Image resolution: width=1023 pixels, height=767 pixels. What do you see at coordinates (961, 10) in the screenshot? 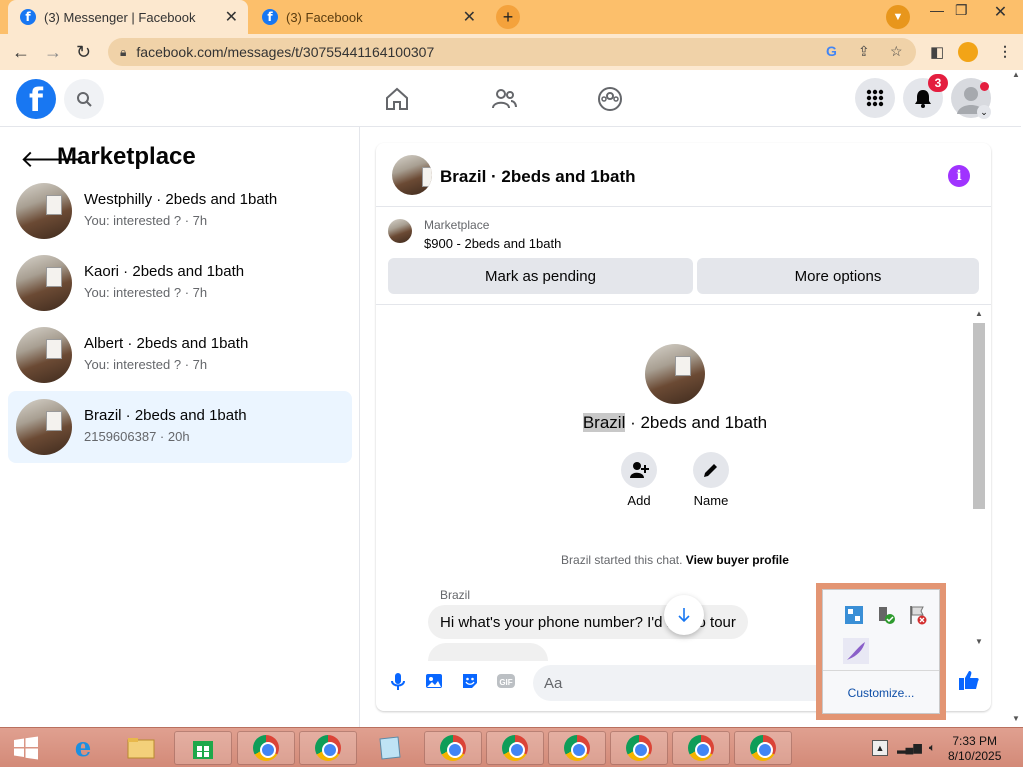
I see `restore-button: ❐` at bounding box center [961, 10].